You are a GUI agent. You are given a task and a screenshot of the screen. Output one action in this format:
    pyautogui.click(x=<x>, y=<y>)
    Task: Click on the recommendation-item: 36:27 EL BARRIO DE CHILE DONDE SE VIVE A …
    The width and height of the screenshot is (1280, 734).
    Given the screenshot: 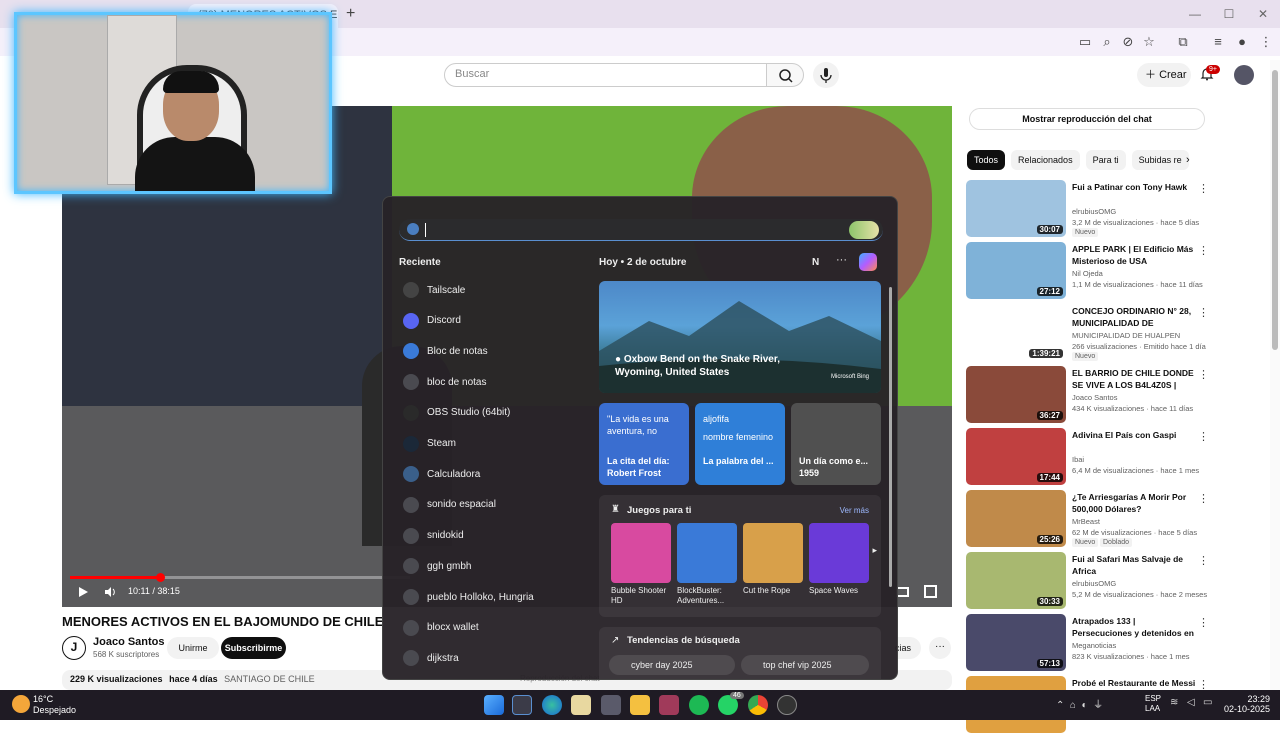 What is the action you would take?
    pyautogui.click(x=1088, y=395)
    